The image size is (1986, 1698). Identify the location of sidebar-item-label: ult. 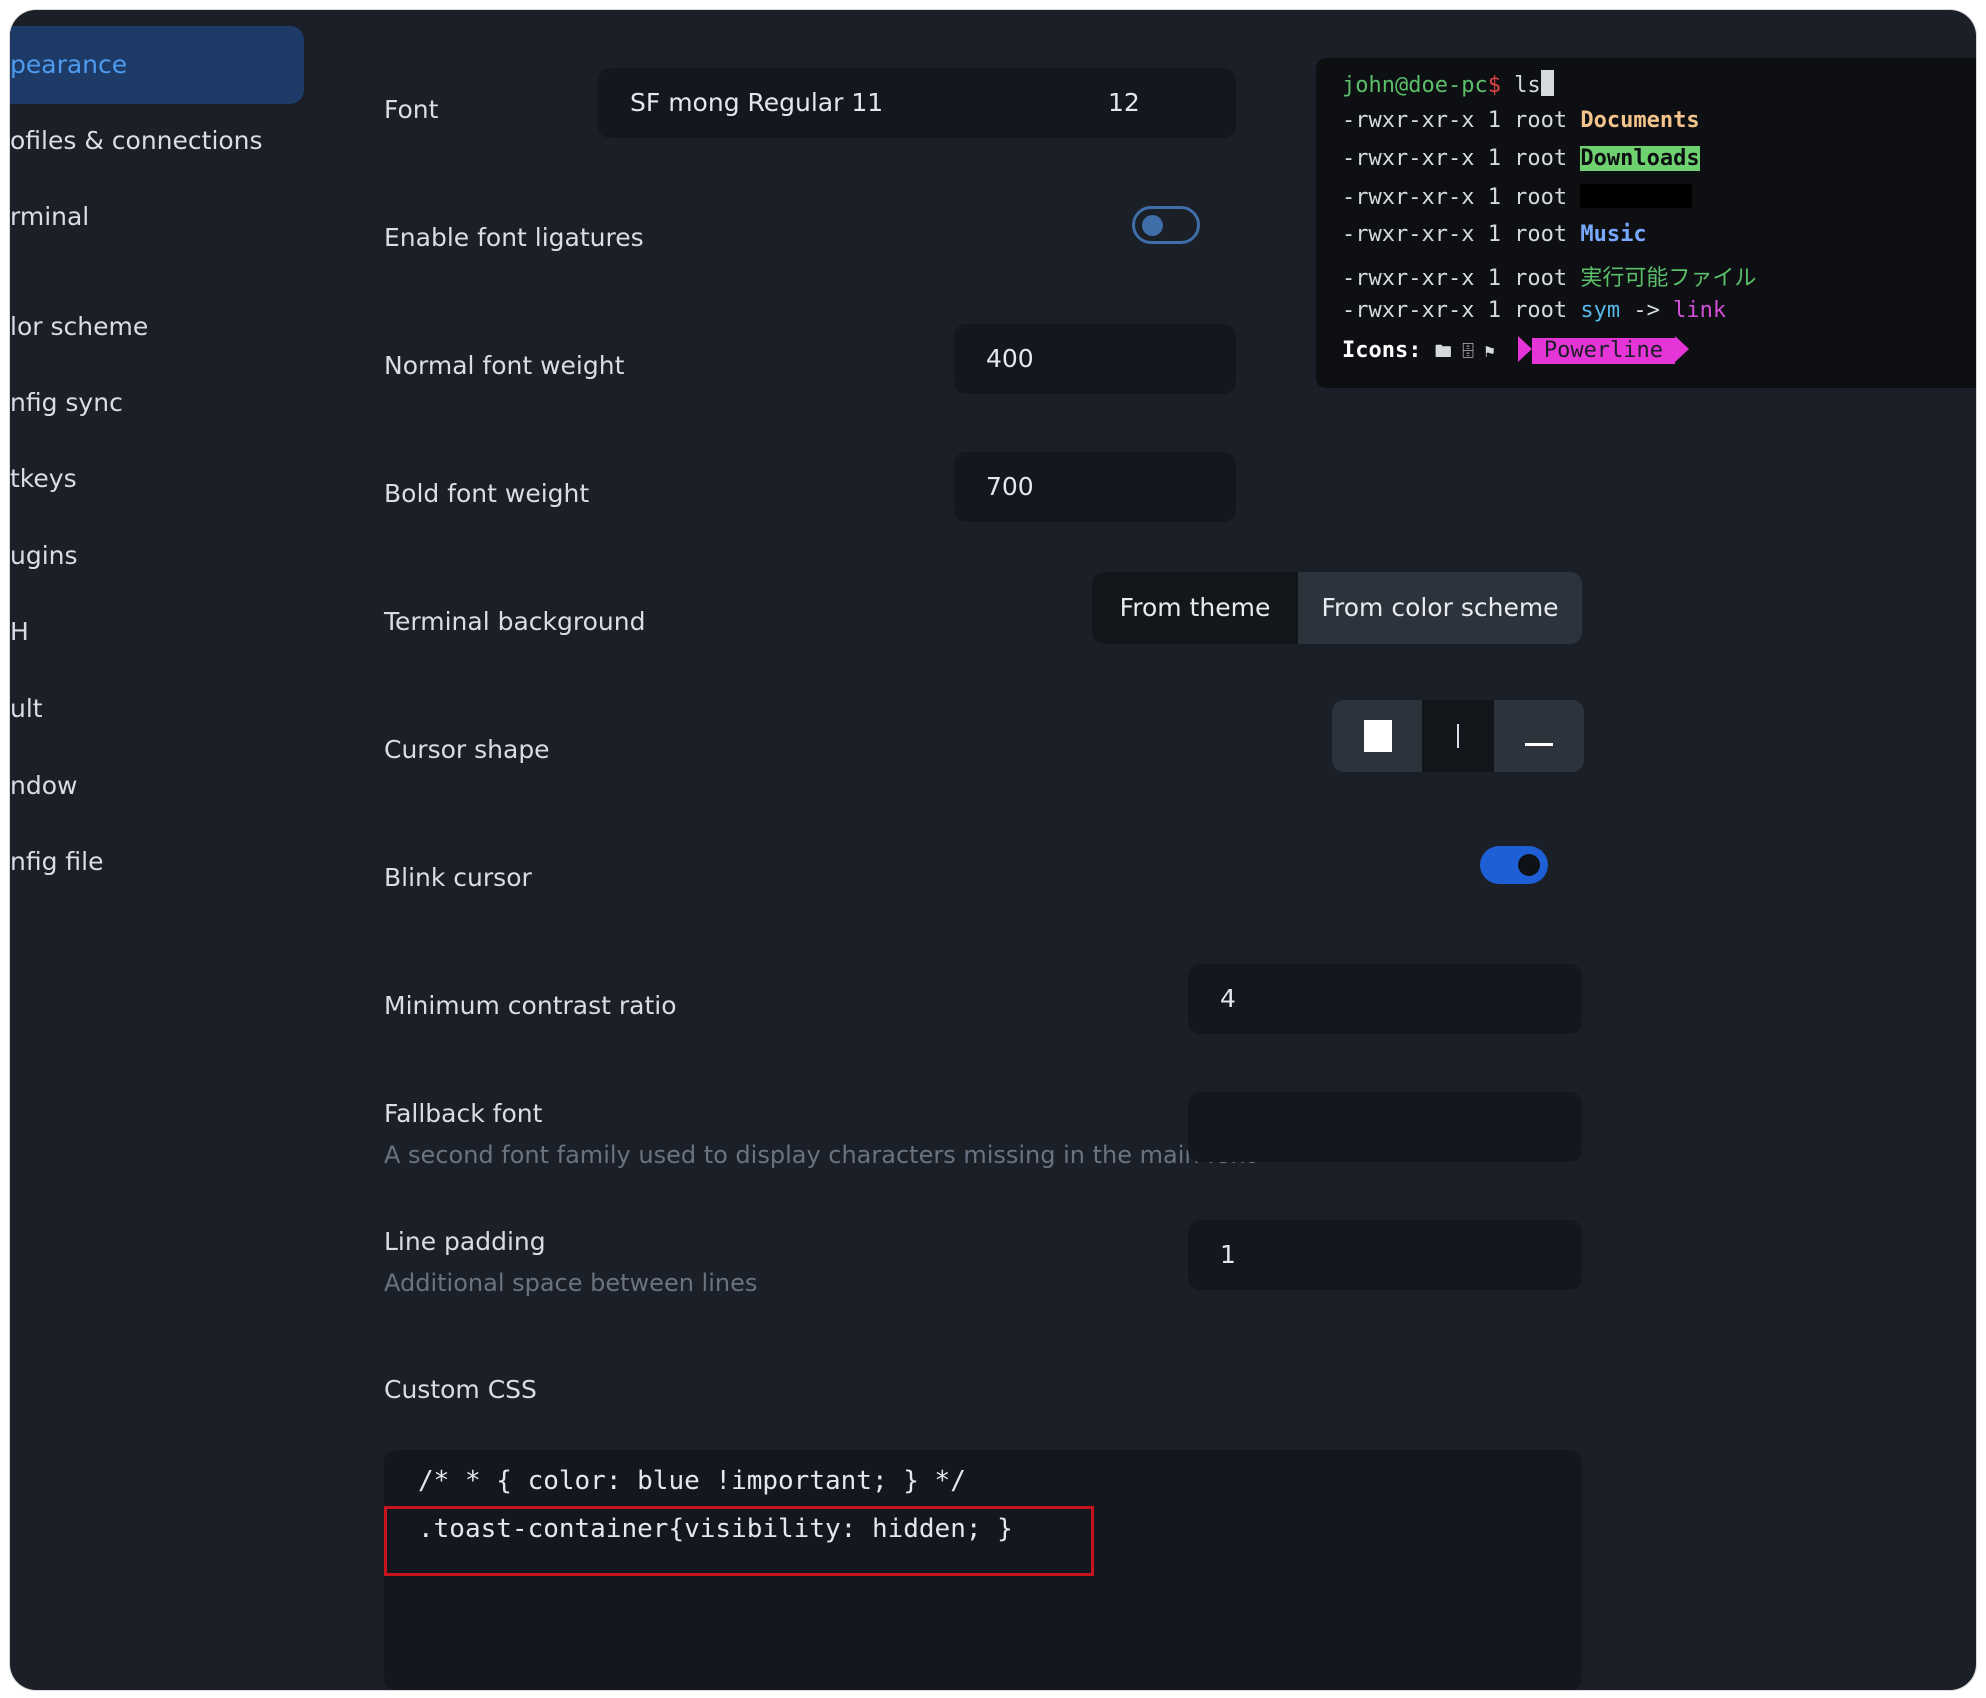
(26, 708).